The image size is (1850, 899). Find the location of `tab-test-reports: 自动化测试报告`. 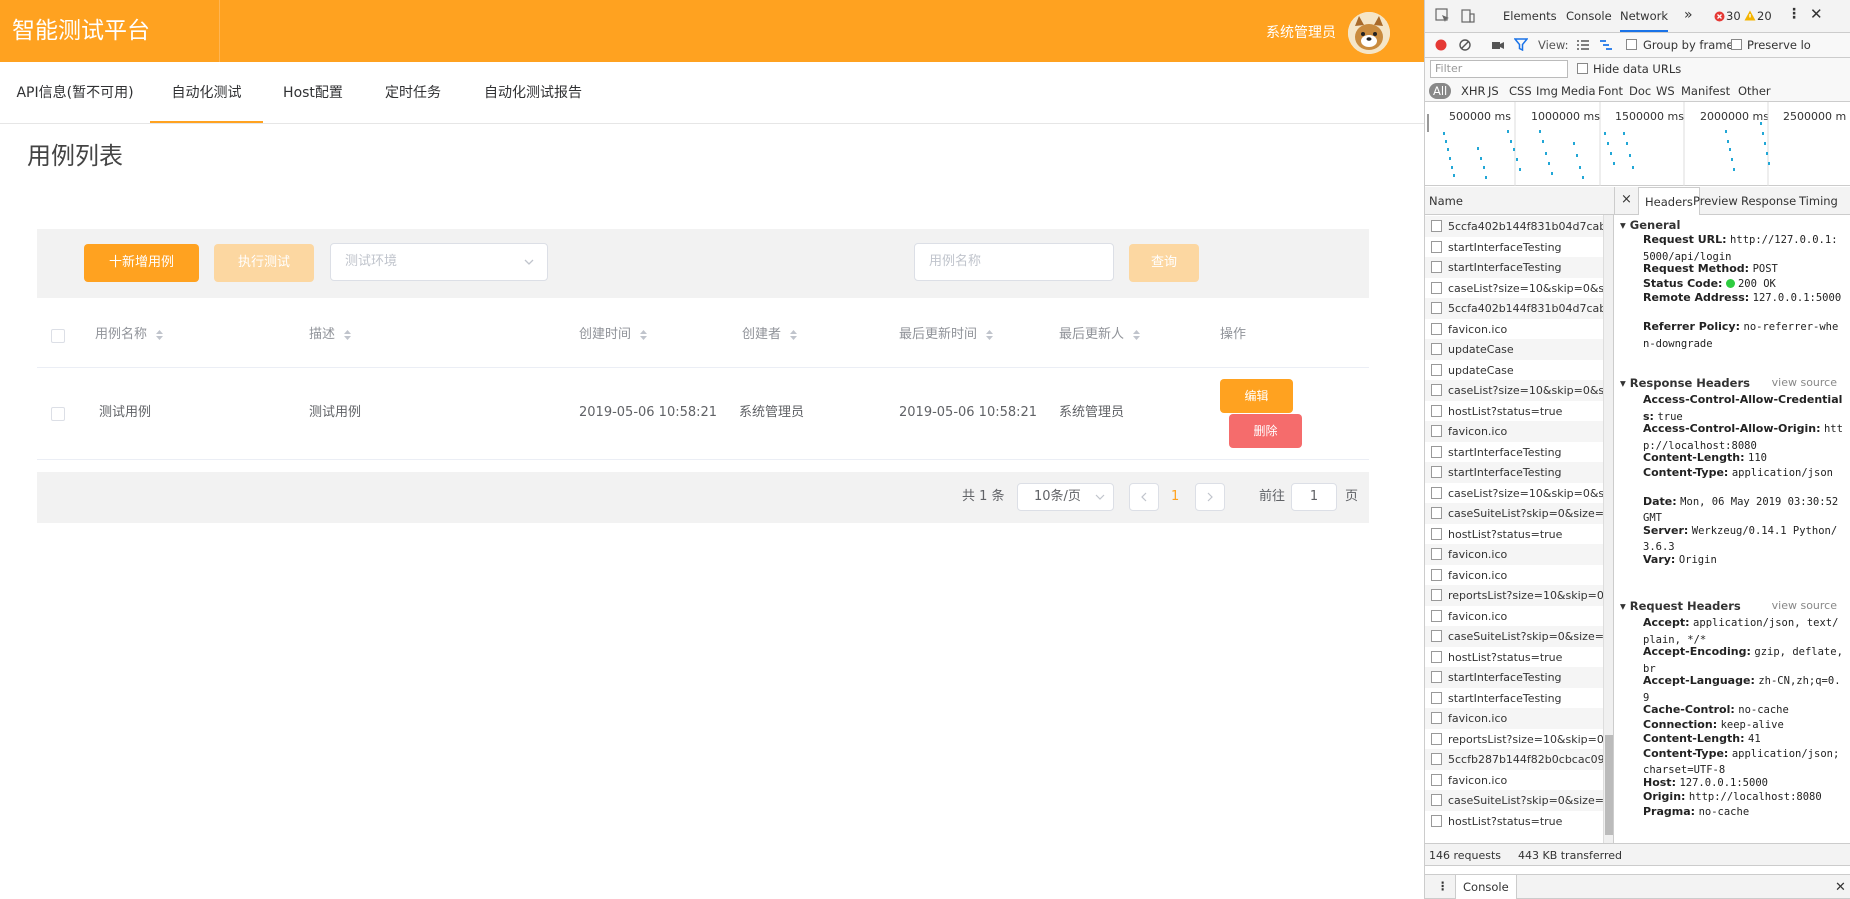

tab-test-reports: 自动化测试报告 is located at coordinates (533, 92).